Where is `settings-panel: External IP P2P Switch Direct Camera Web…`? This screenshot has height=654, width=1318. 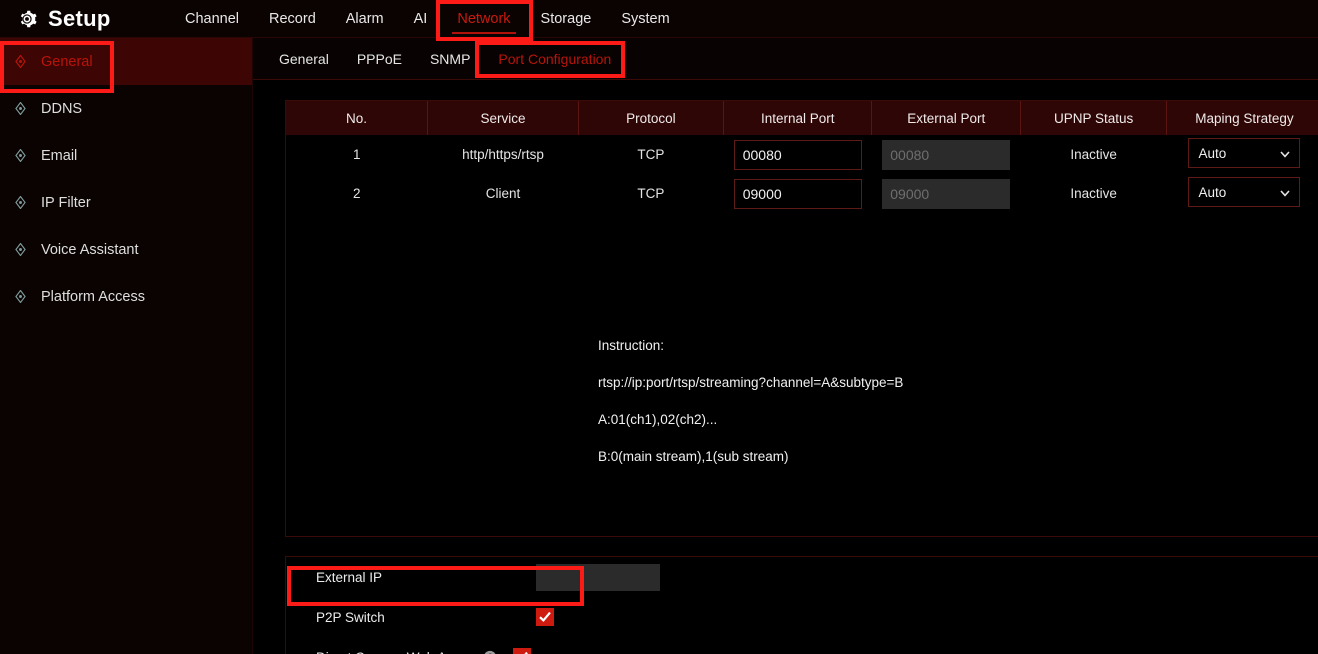 settings-panel: External IP P2P Switch Direct Camera Web… is located at coordinates (801, 605).